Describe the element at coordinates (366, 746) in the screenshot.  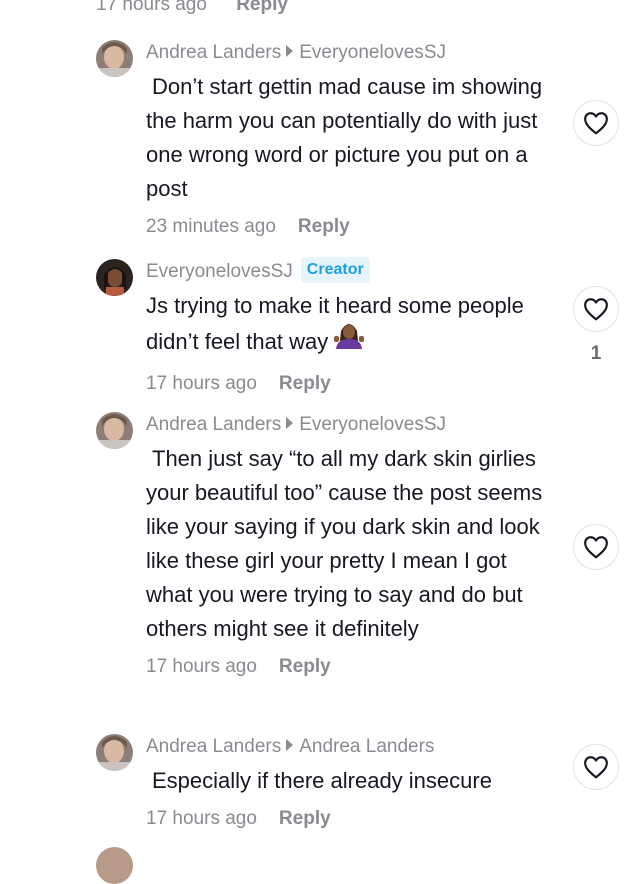
I see `reply-to-name: Andrea Landers` at that location.